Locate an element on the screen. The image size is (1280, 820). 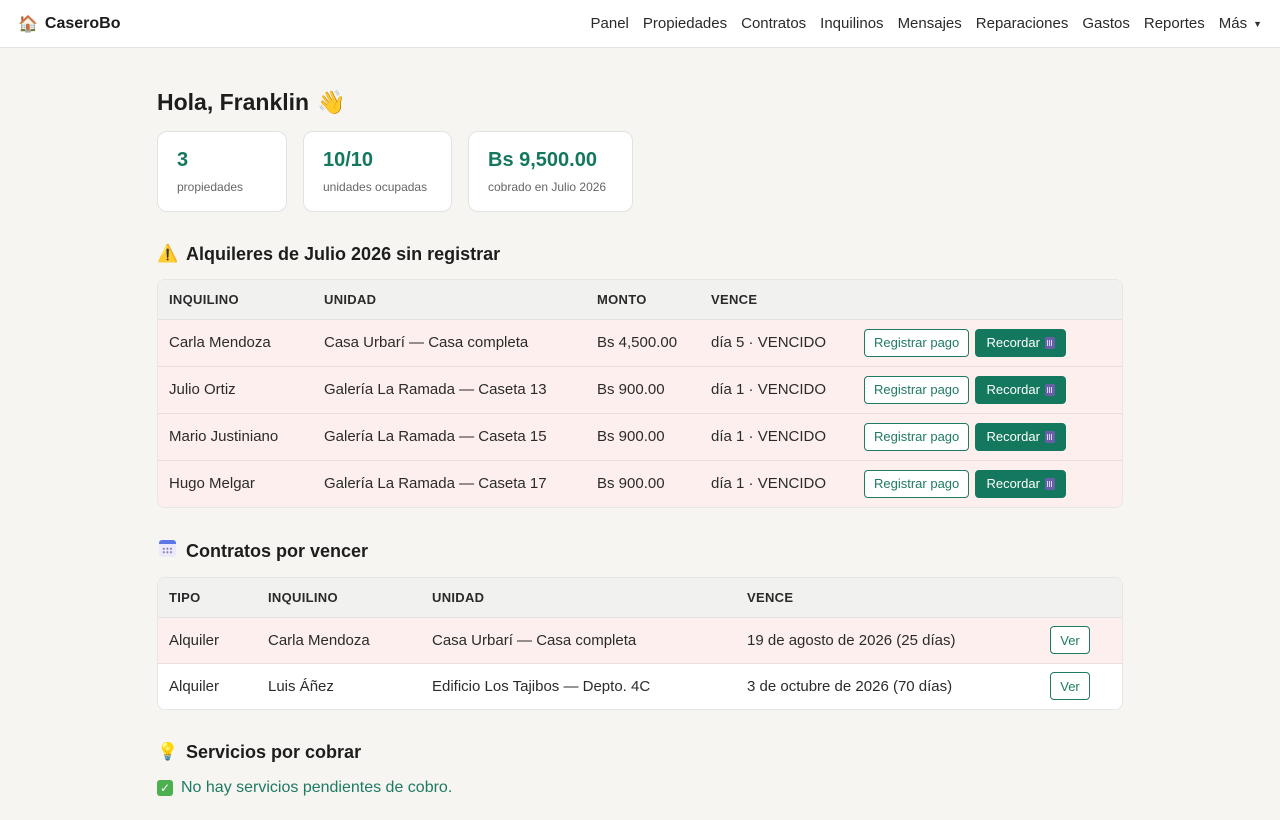
nav-item-reparaciones: Reparaciones is located at coordinates (1022, 23).